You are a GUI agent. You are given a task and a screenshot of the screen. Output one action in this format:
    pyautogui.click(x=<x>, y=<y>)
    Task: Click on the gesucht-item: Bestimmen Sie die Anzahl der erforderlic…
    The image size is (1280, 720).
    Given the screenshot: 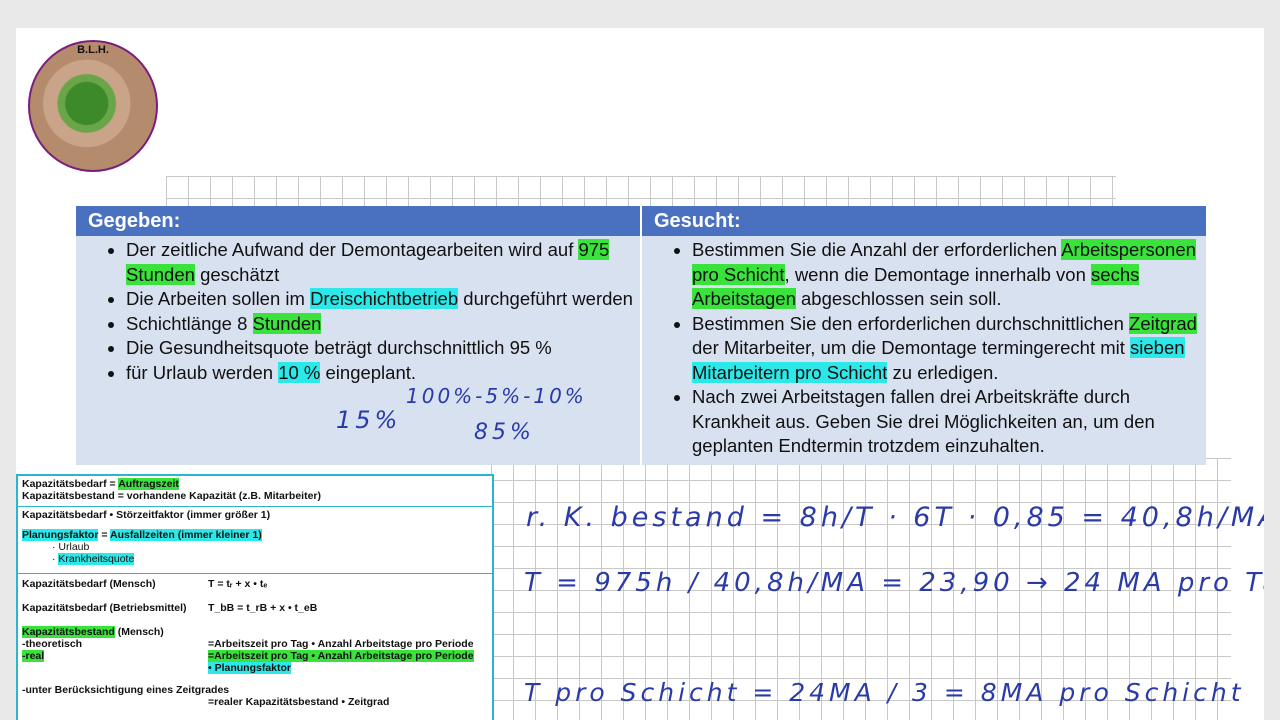 What is the action you would take?
    pyautogui.click(x=949, y=275)
    